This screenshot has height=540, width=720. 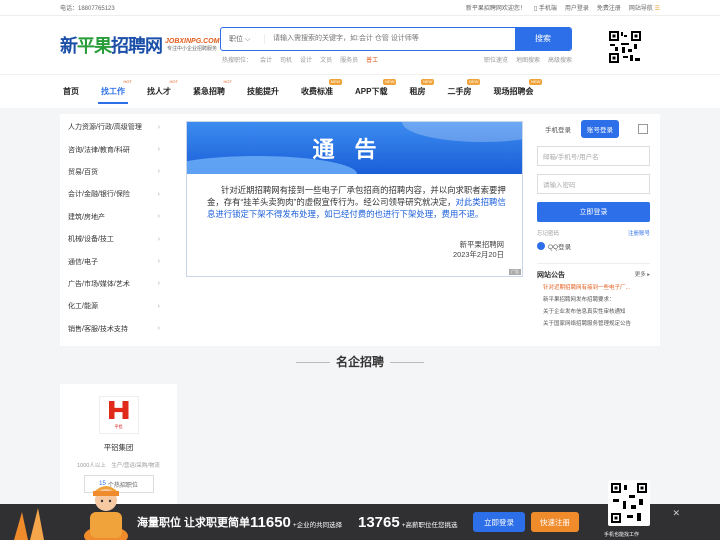 What do you see at coordinates (629, 503) in the screenshot?
I see `qr-code-icon` at bounding box center [629, 503].